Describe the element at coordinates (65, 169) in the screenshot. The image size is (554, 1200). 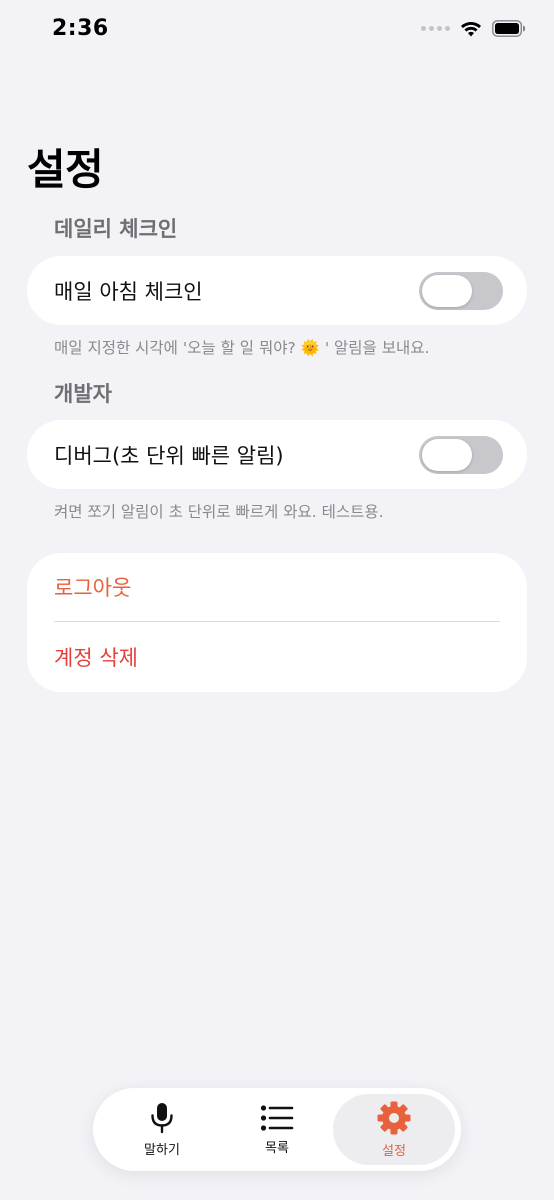
I see `page-title: 설정` at that location.